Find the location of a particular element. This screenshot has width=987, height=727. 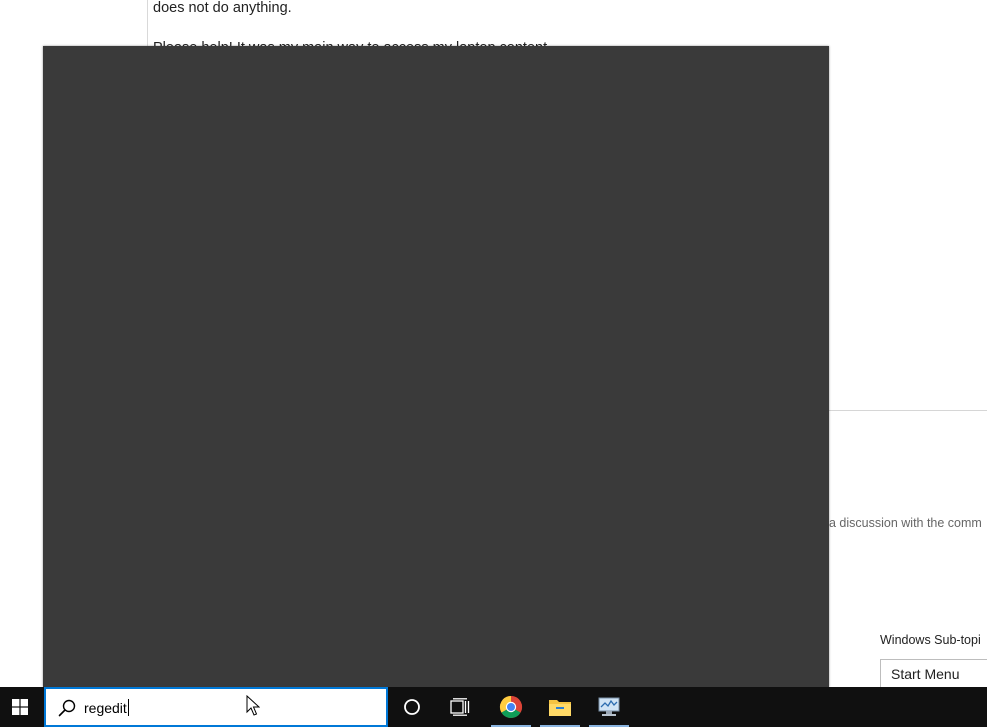

search-input: regedit is located at coordinates (106, 708).